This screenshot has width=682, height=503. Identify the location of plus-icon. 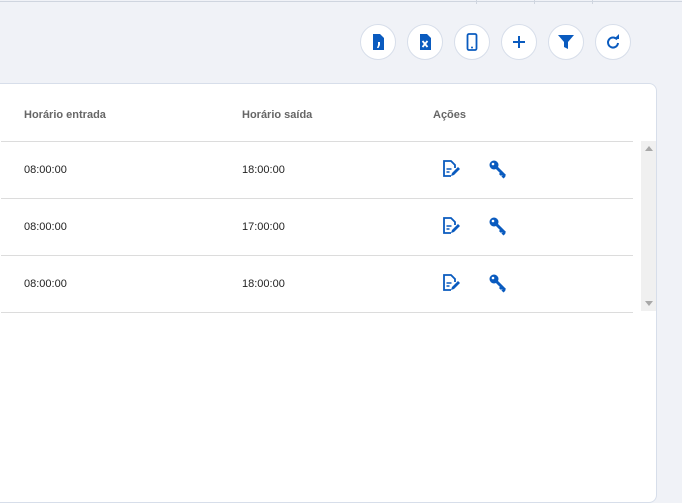
(519, 42).